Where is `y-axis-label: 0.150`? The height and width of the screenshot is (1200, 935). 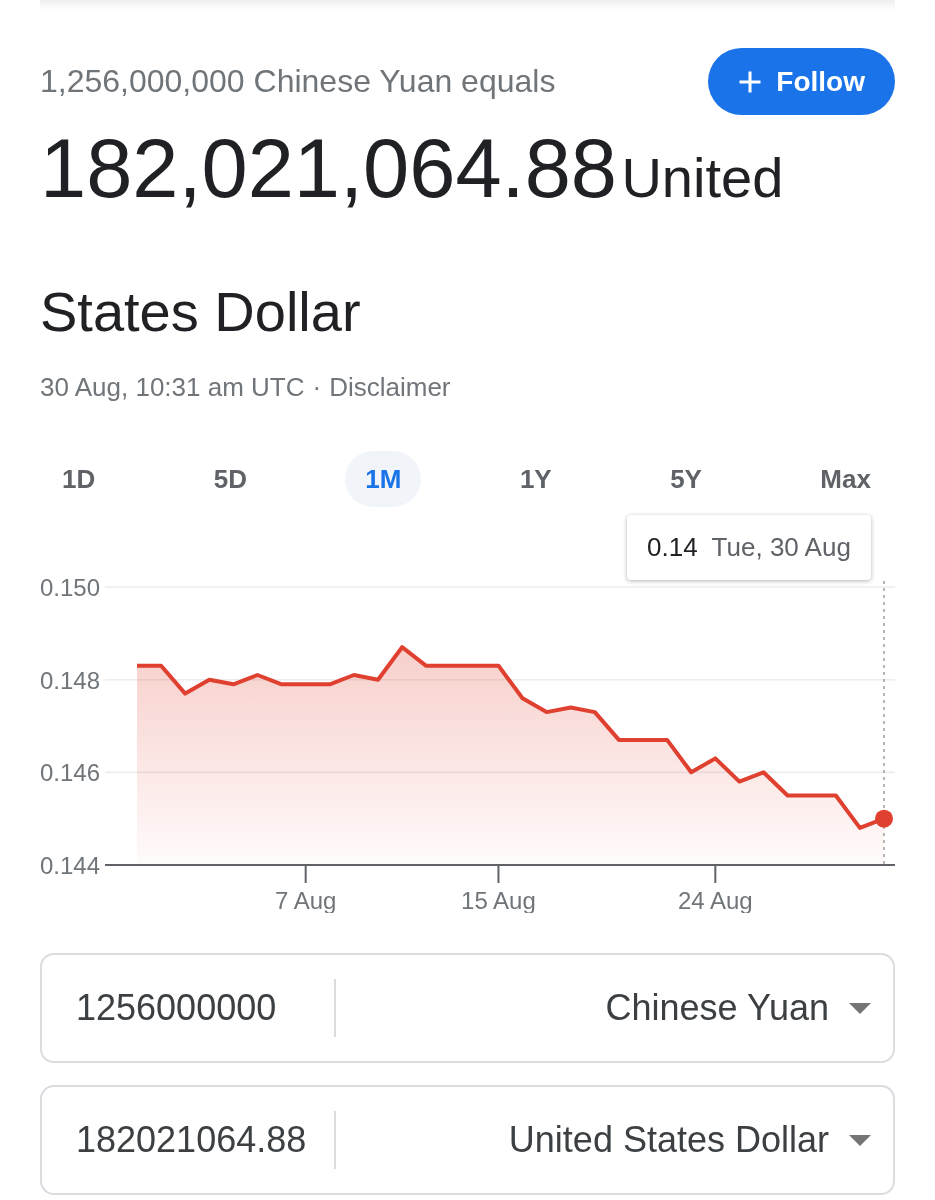 y-axis-label: 0.150 is located at coordinates (70, 587).